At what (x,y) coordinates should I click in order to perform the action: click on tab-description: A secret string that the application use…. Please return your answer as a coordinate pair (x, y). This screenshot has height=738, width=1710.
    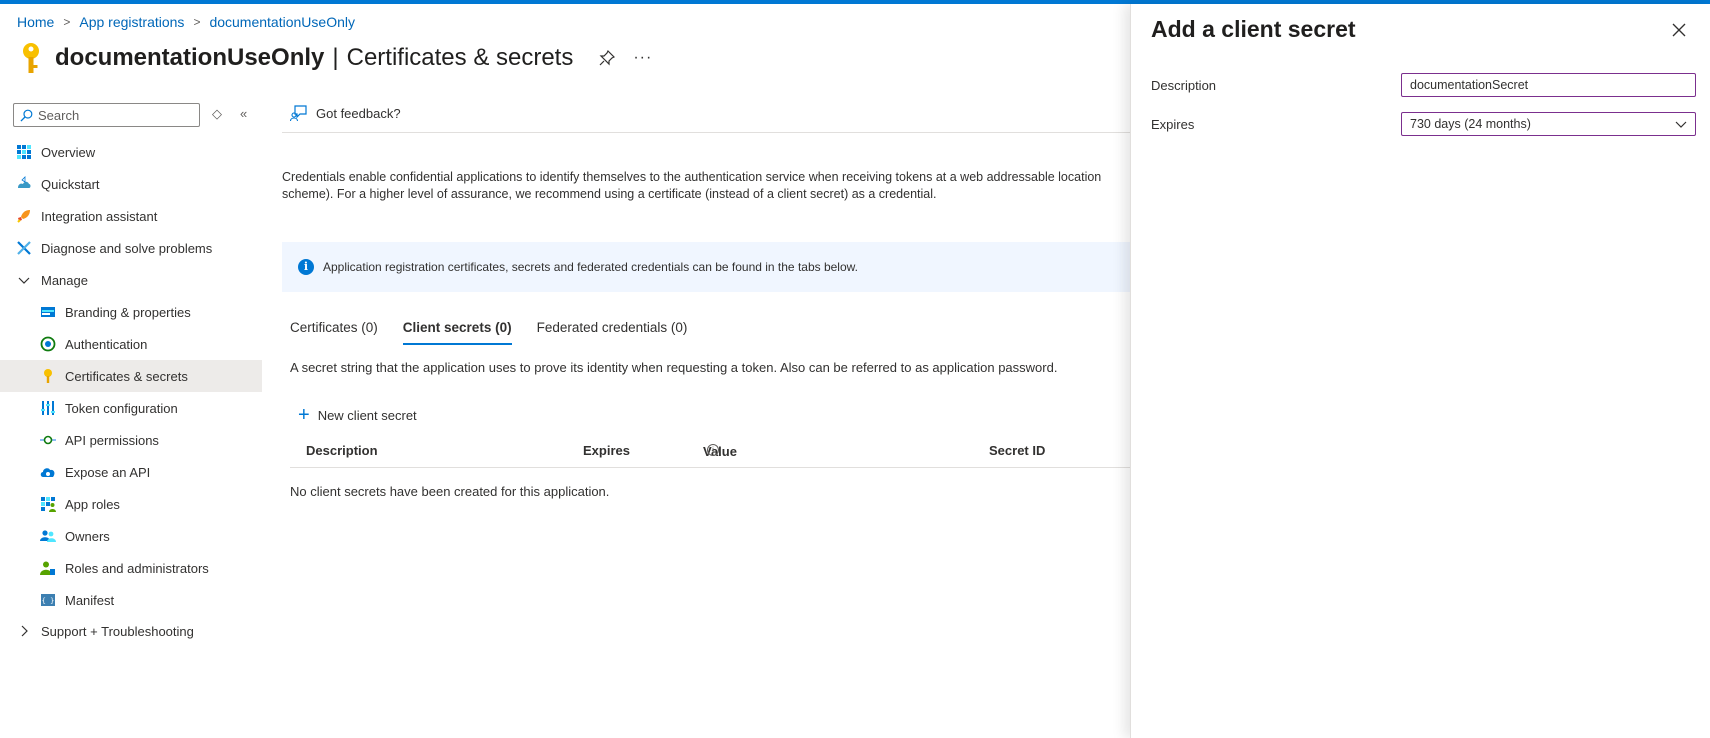
    Looking at the image, I should click on (674, 367).